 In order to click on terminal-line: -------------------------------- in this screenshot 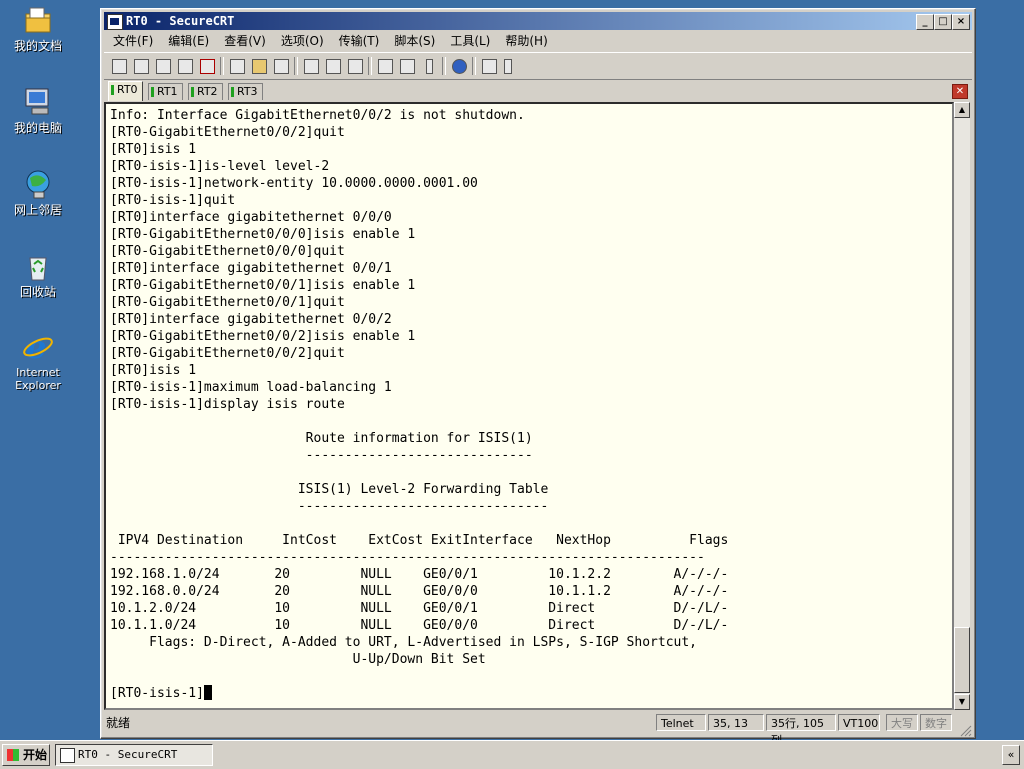, I will do `click(329, 506)`.